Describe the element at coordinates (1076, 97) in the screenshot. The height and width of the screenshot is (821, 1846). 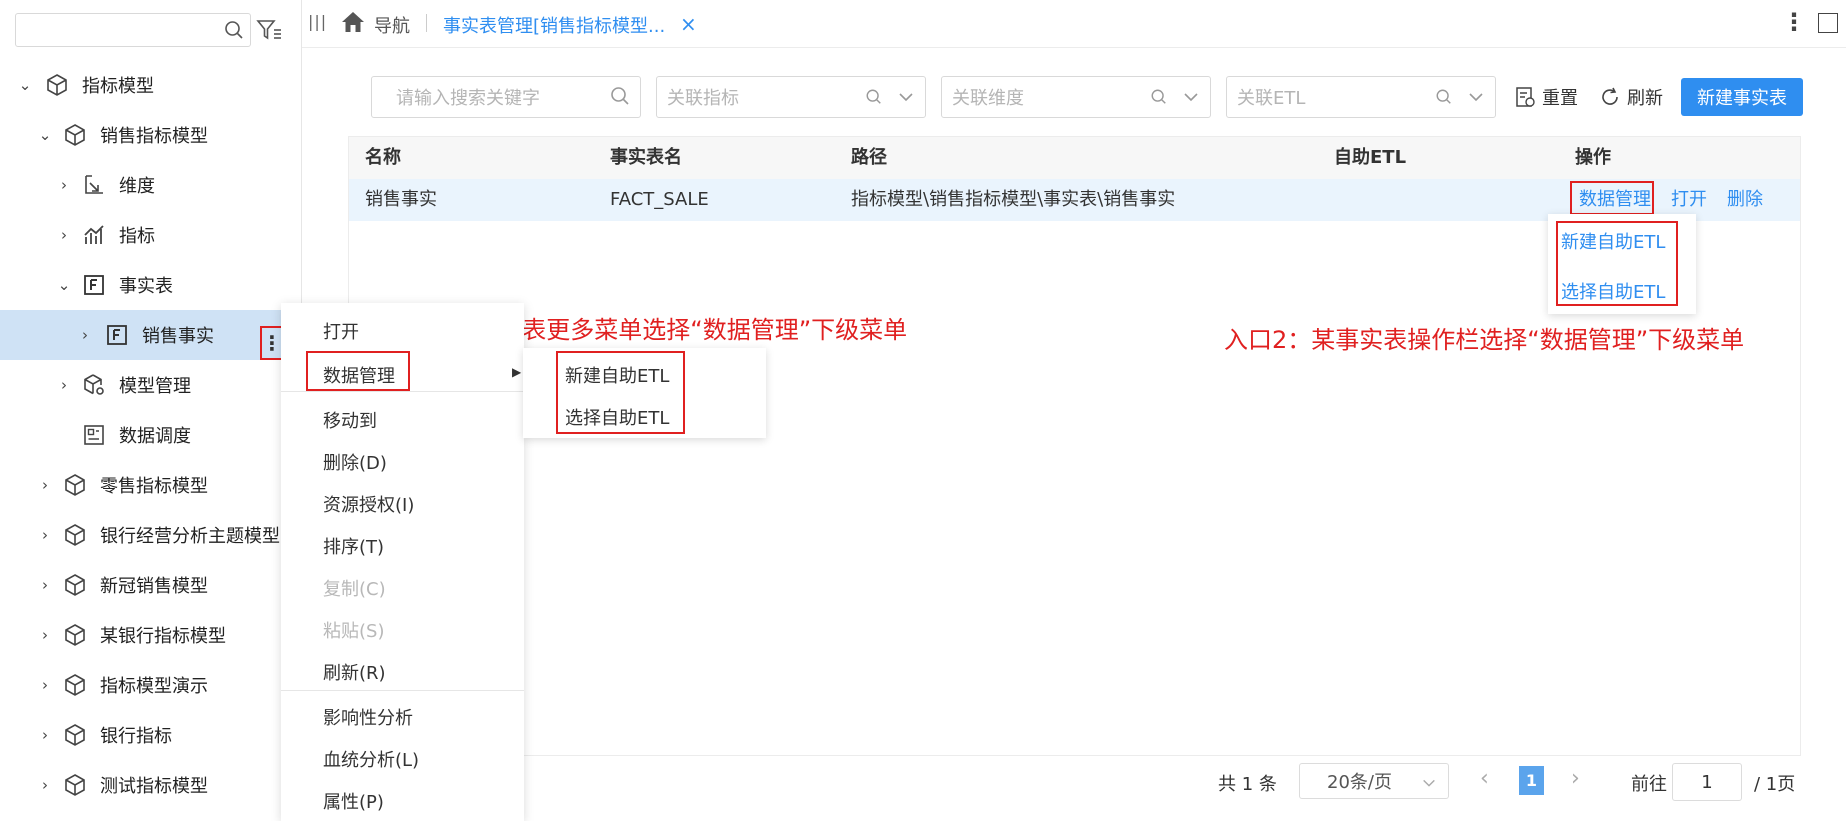
I see `dimension-filter-select: 关联维度` at that location.